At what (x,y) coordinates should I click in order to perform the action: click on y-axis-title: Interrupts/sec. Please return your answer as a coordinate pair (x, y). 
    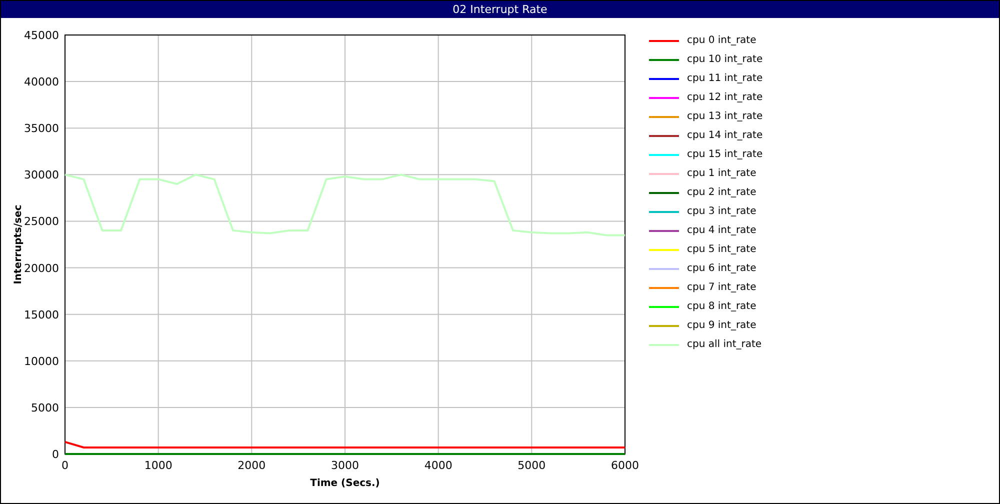
    Looking at the image, I should click on (18, 244).